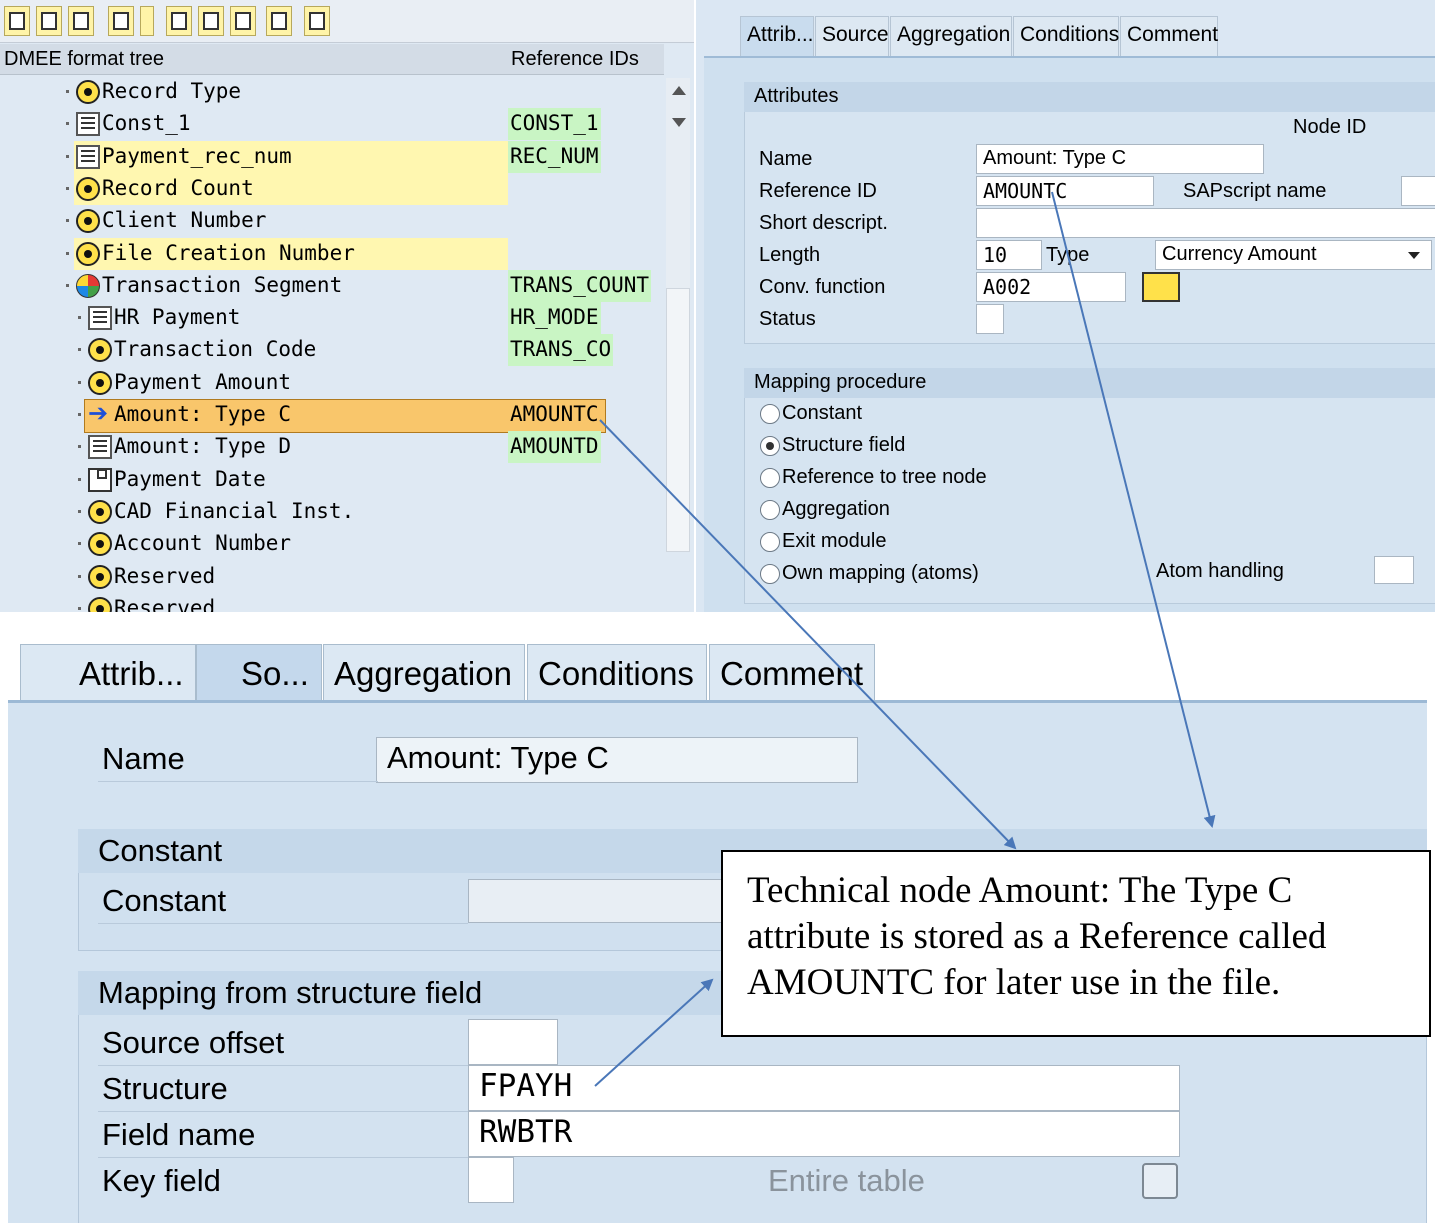 The width and height of the screenshot is (1435, 1223). Describe the element at coordinates (190, 478) in the screenshot. I see `tree-node-label: Payment Date` at that location.